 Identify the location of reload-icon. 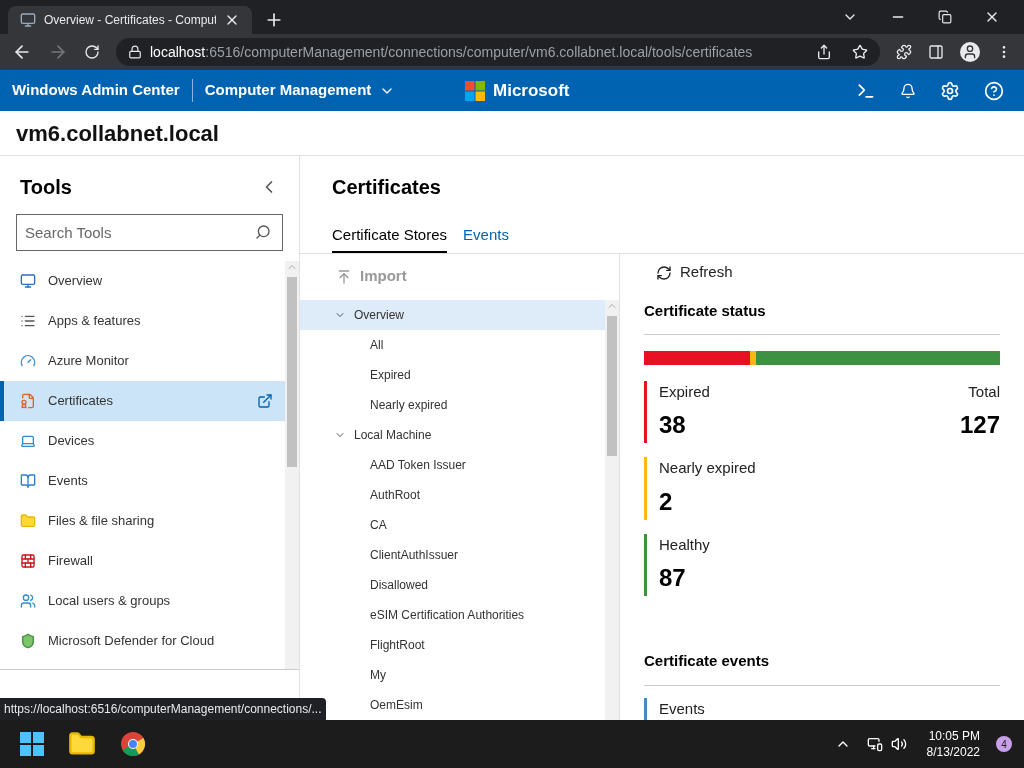
(92, 52).